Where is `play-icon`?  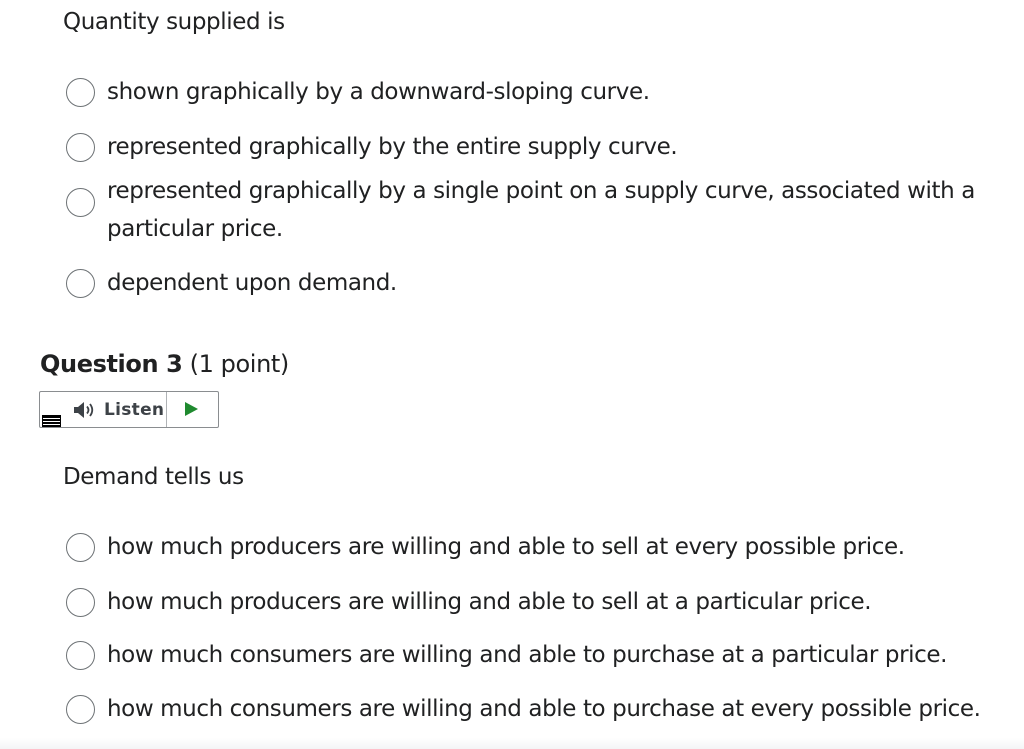
play-icon is located at coordinates (191, 409).